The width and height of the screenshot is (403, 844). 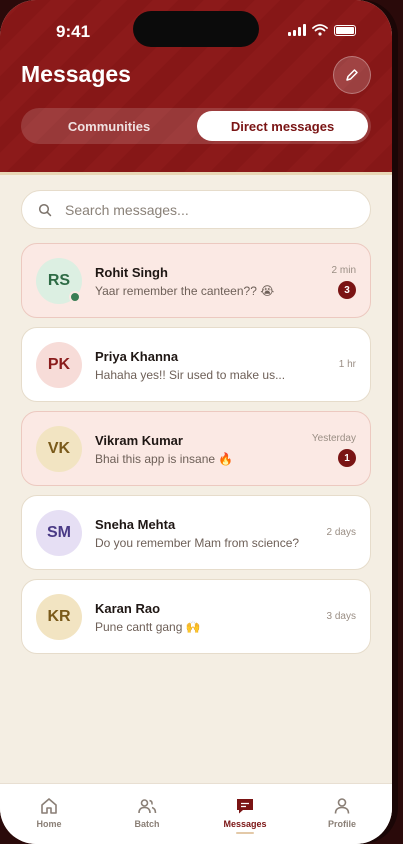 What do you see at coordinates (196, 616) in the screenshot?
I see `conversation-item: KR Karan Rao Pune cantt gang 🙌 3 days` at bounding box center [196, 616].